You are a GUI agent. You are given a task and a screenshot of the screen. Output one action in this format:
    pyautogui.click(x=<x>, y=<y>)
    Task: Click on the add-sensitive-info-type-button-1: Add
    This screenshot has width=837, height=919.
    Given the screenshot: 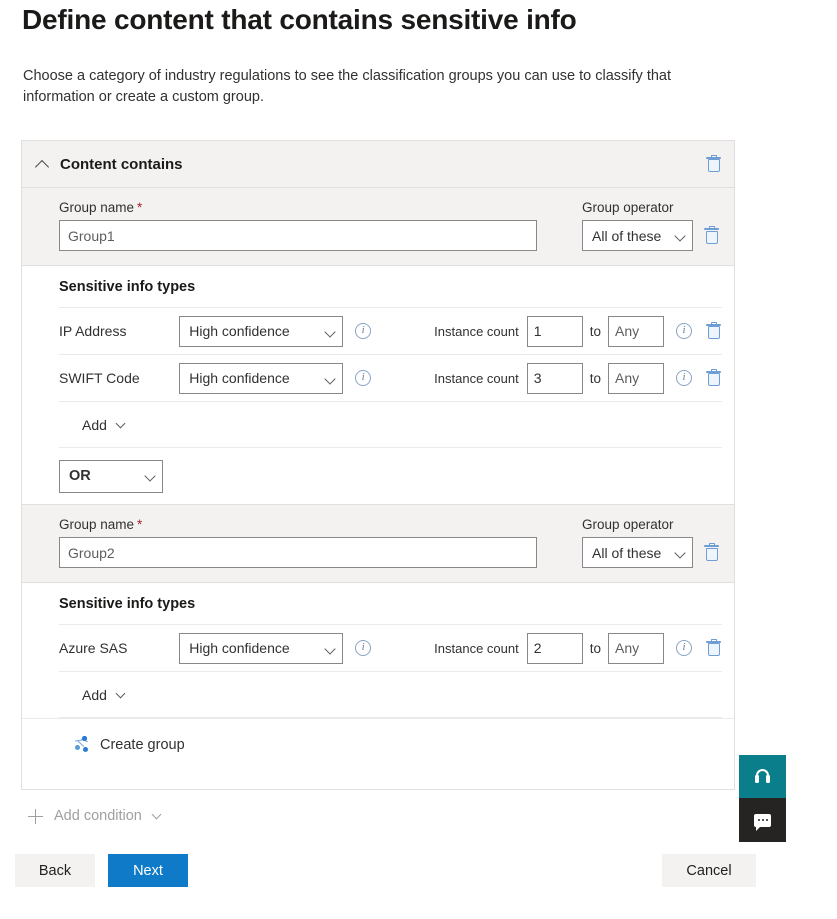 What is the action you would take?
    pyautogui.click(x=104, y=424)
    